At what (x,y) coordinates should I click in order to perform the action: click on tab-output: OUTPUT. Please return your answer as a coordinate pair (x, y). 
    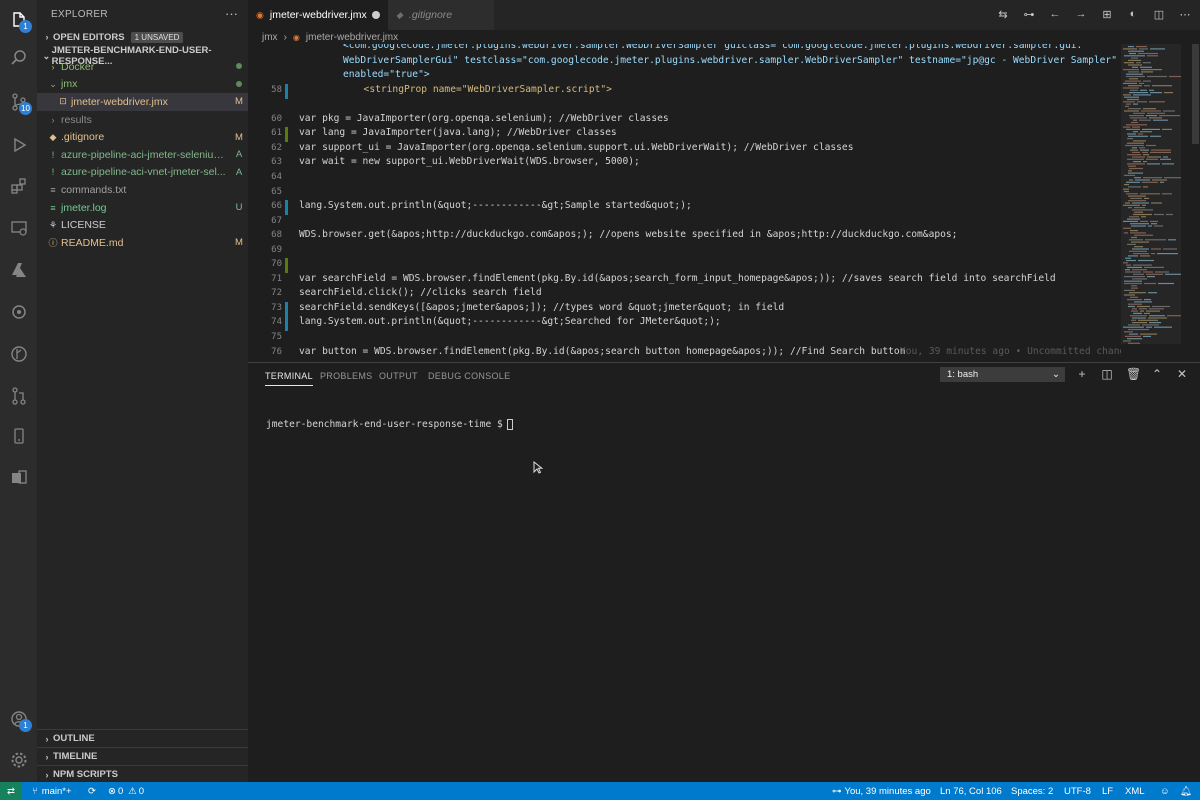
    Looking at the image, I should click on (398, 376).